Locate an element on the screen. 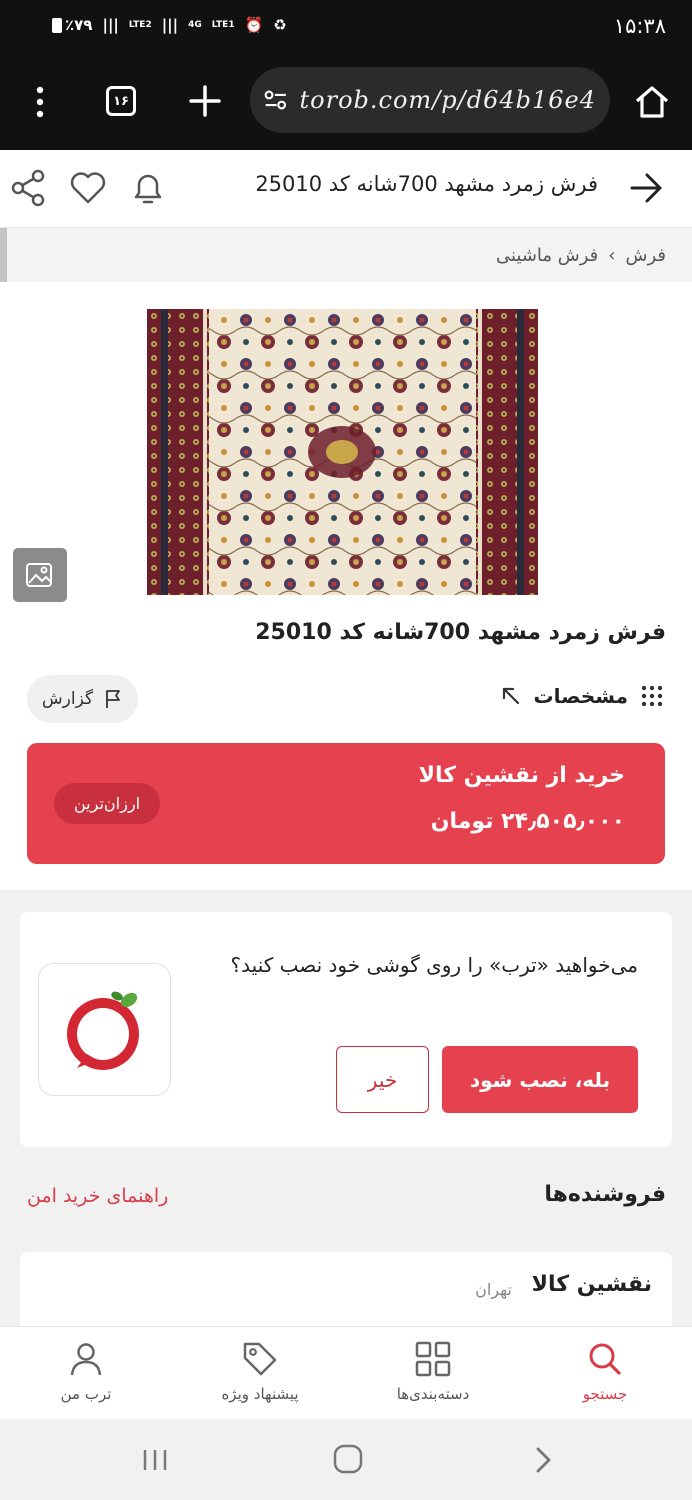 The image size is (692, 1500). flag-icon is located at coordinates (113, 699).